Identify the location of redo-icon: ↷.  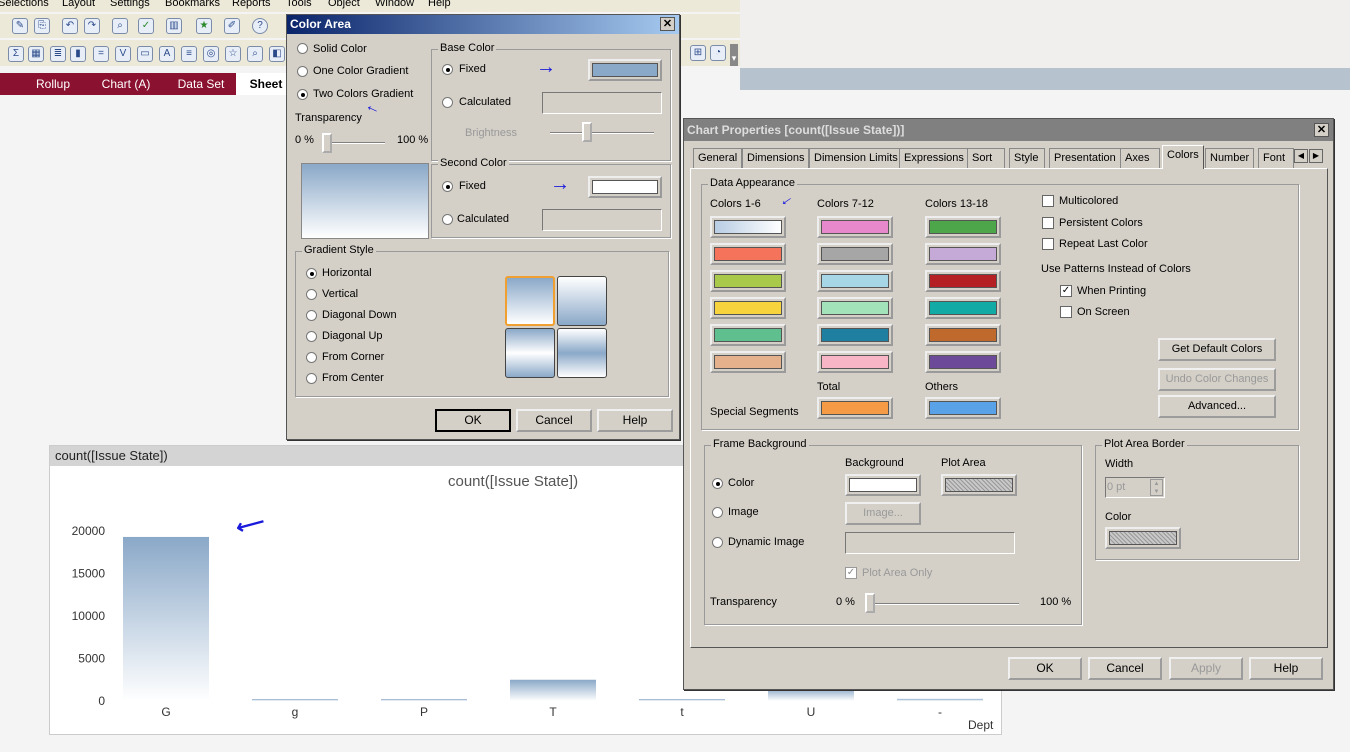
(92, 26).